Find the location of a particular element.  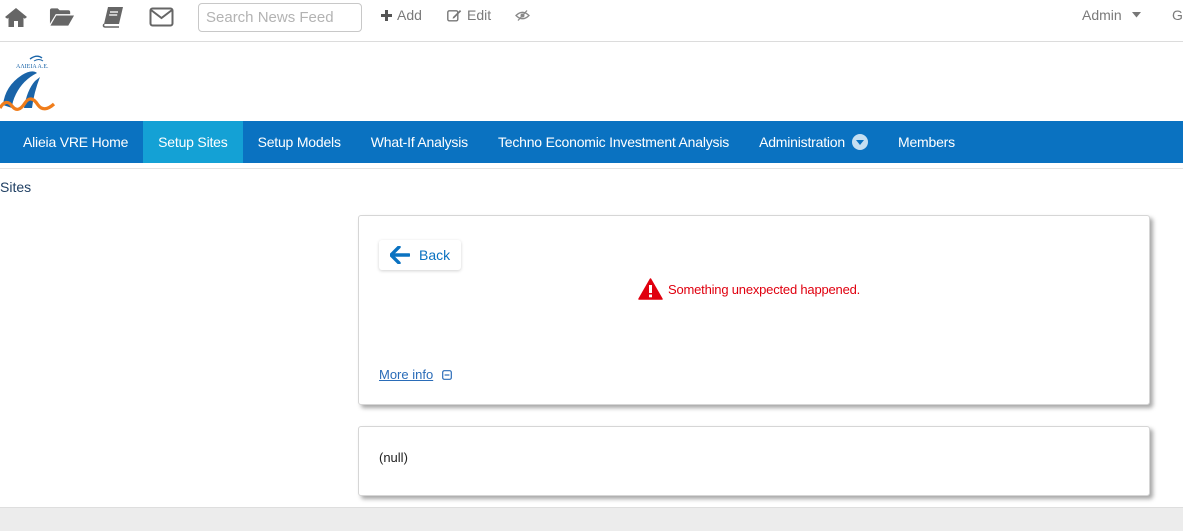

nav-item-members: Members is located at coordinates (926, 142).